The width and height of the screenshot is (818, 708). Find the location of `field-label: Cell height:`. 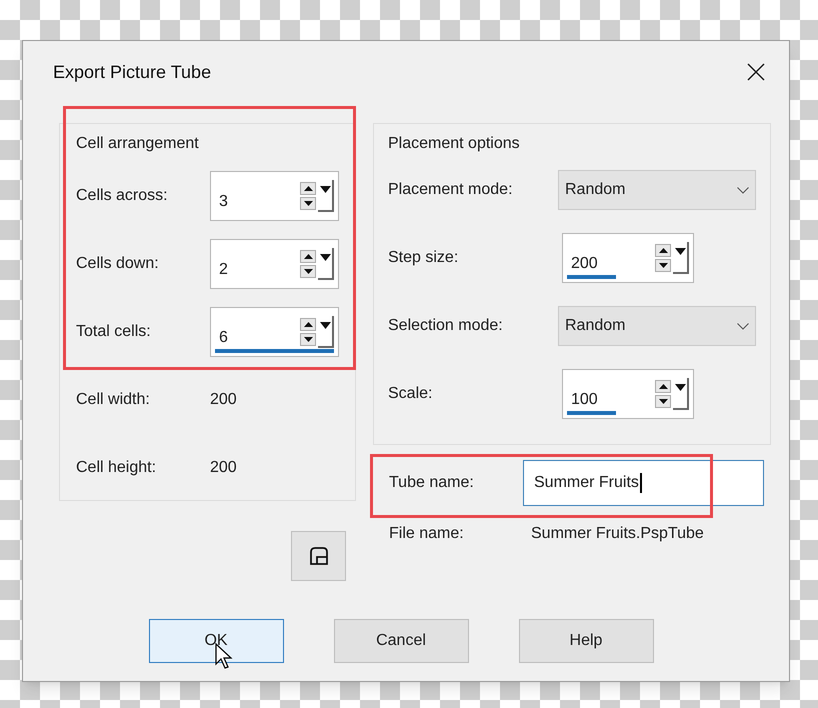

field-label: Cell height: is located at coordinates (117, 468).